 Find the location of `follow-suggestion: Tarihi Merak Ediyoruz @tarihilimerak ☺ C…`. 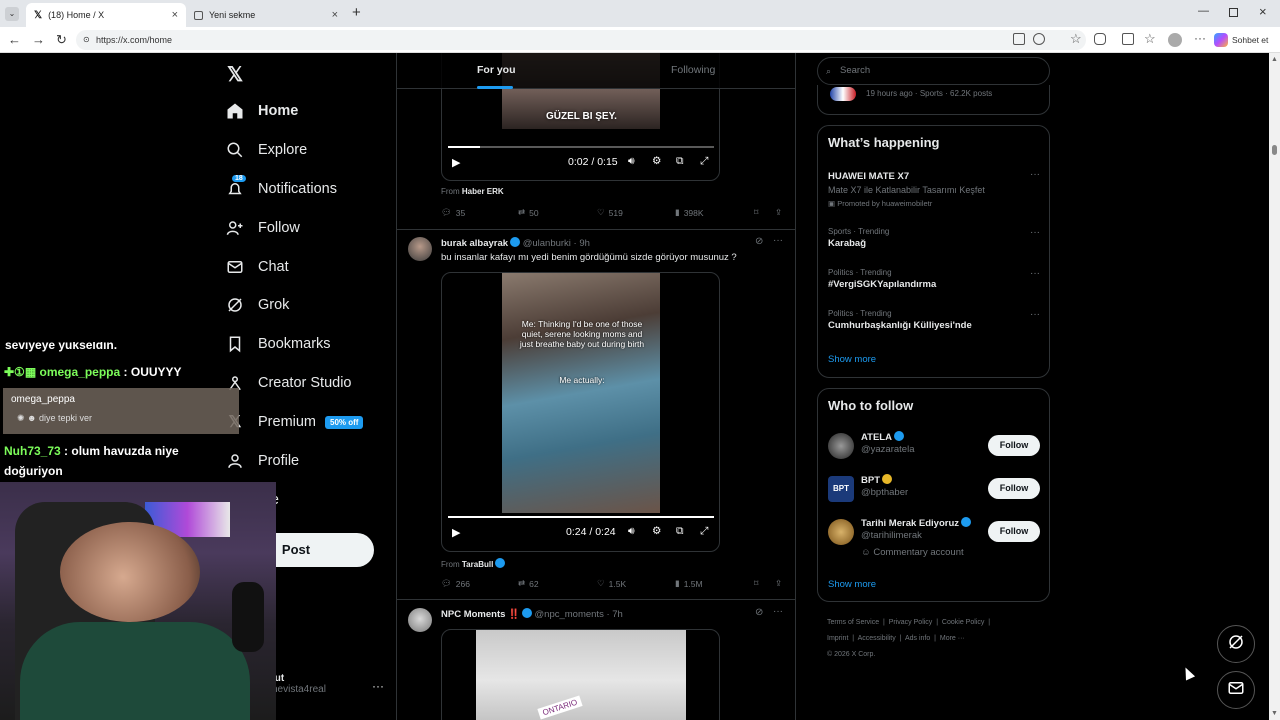

follow-suggestion: Tarihi Merak Ediyoruz @tarihilimerak ☺ C… is located at coordinates (934, 540).